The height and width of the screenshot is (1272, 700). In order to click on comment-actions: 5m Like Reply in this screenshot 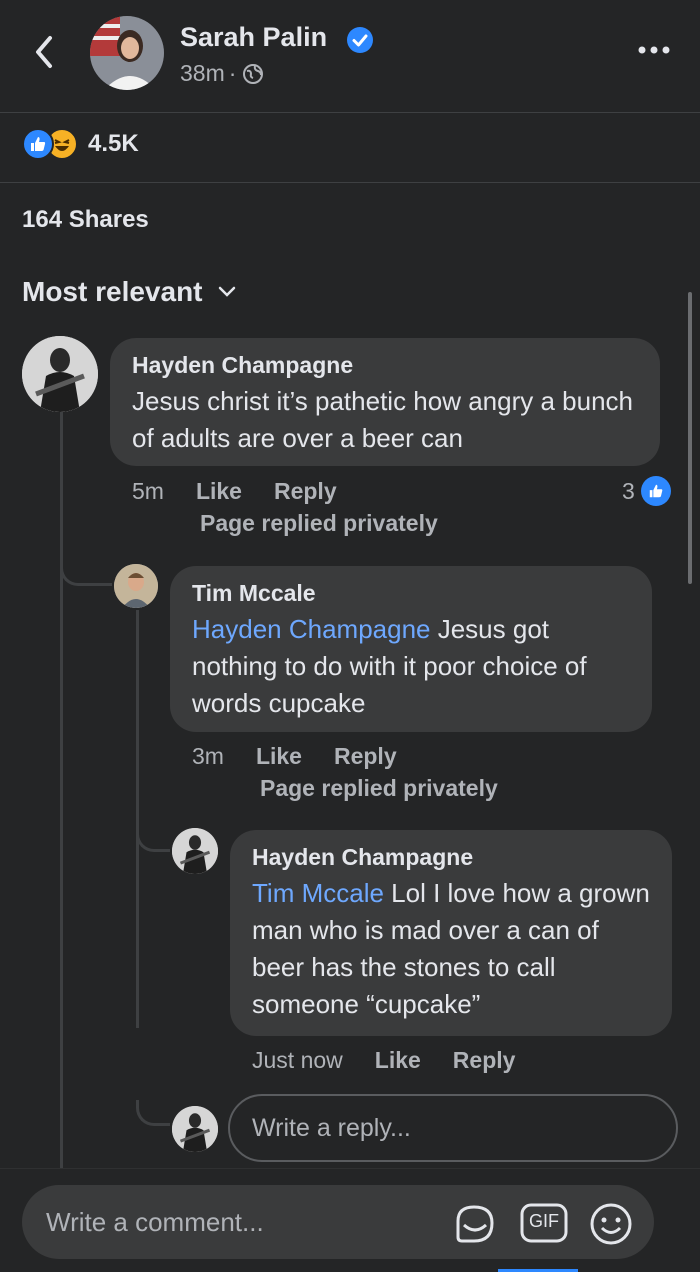, I will do `click(234, 491)`.